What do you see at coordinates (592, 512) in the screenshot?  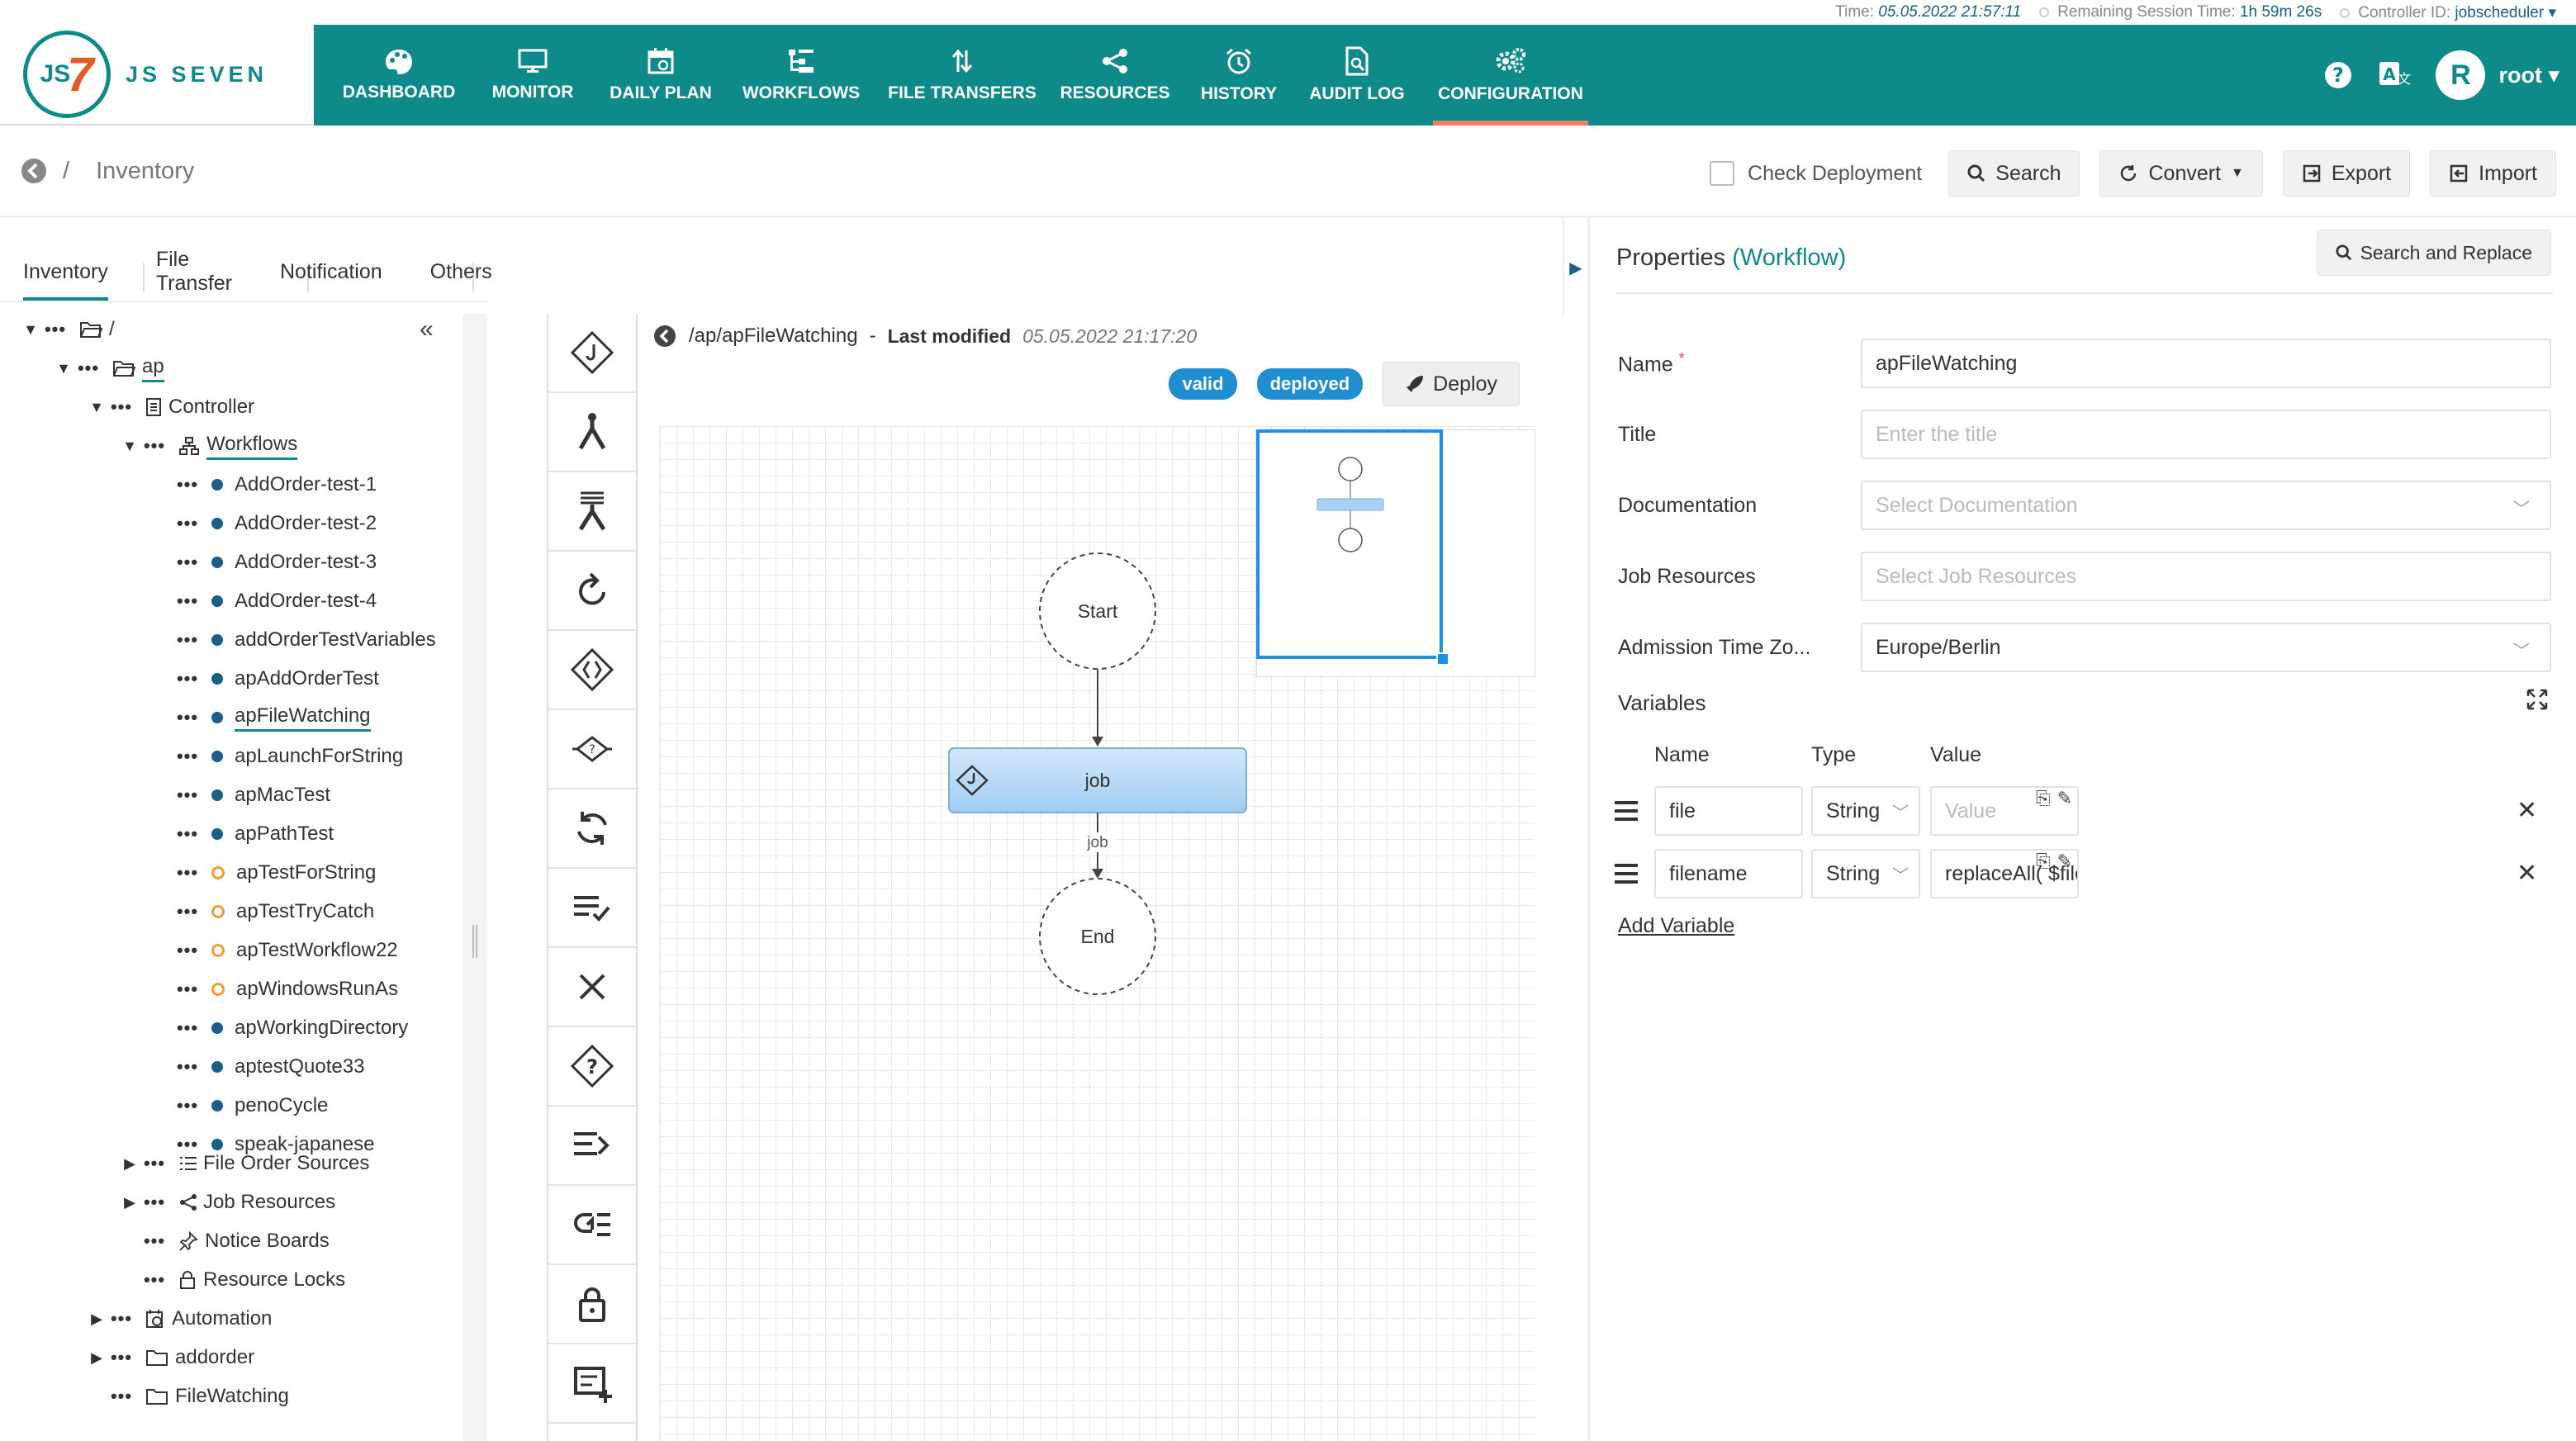 I see `palette-fork-list` at bounding box center [592, 512].